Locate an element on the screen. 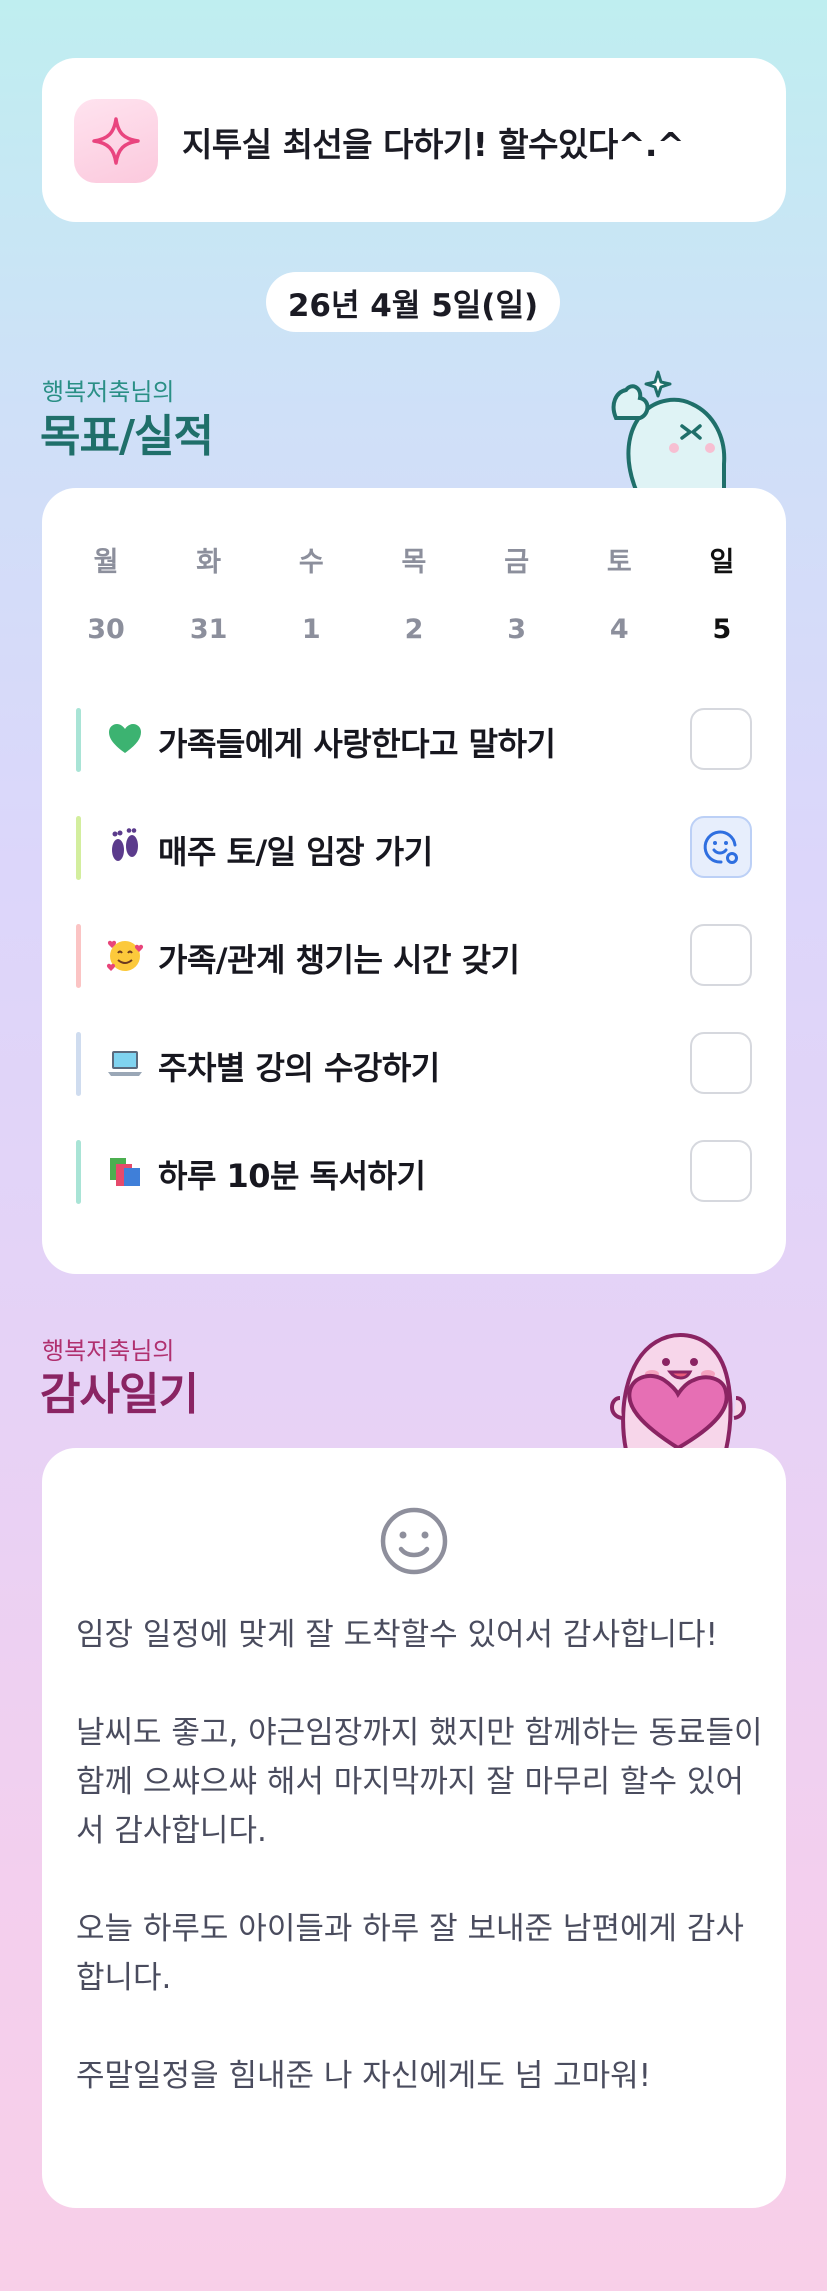  date-cell: 4 is located at coordinates (619, 629).